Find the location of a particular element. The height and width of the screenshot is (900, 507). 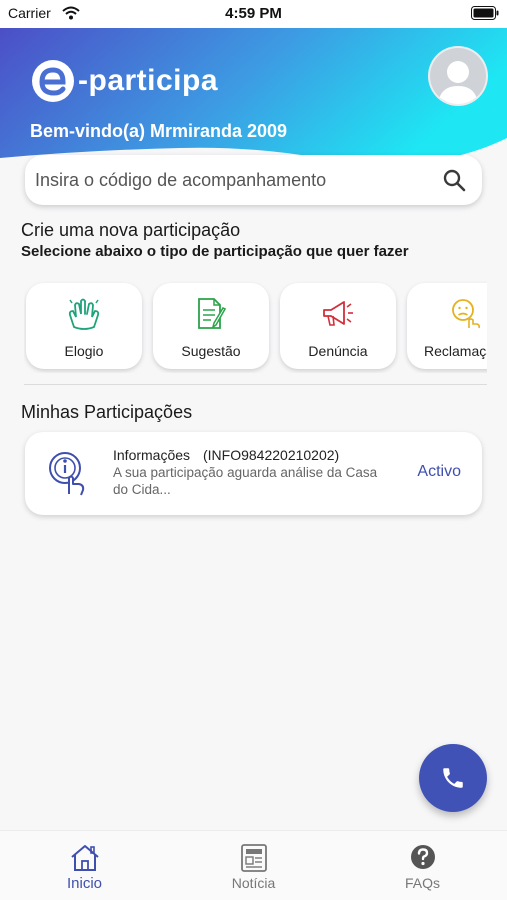

participation-type: Informações is located at coordinates (152, 455).